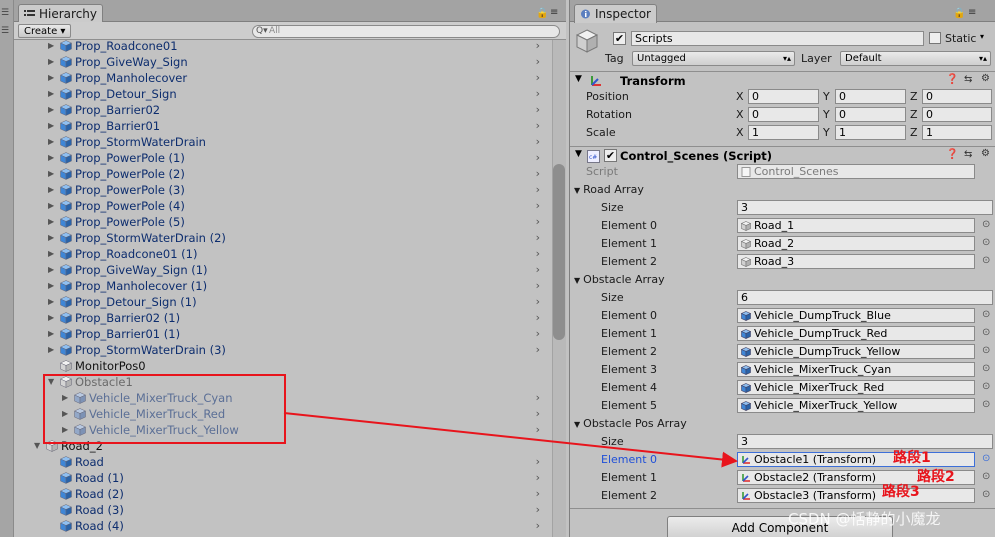  I want to click on hierarchy-row: ▶ Prop_Barrier01 (1) ›, so click(284, 334).